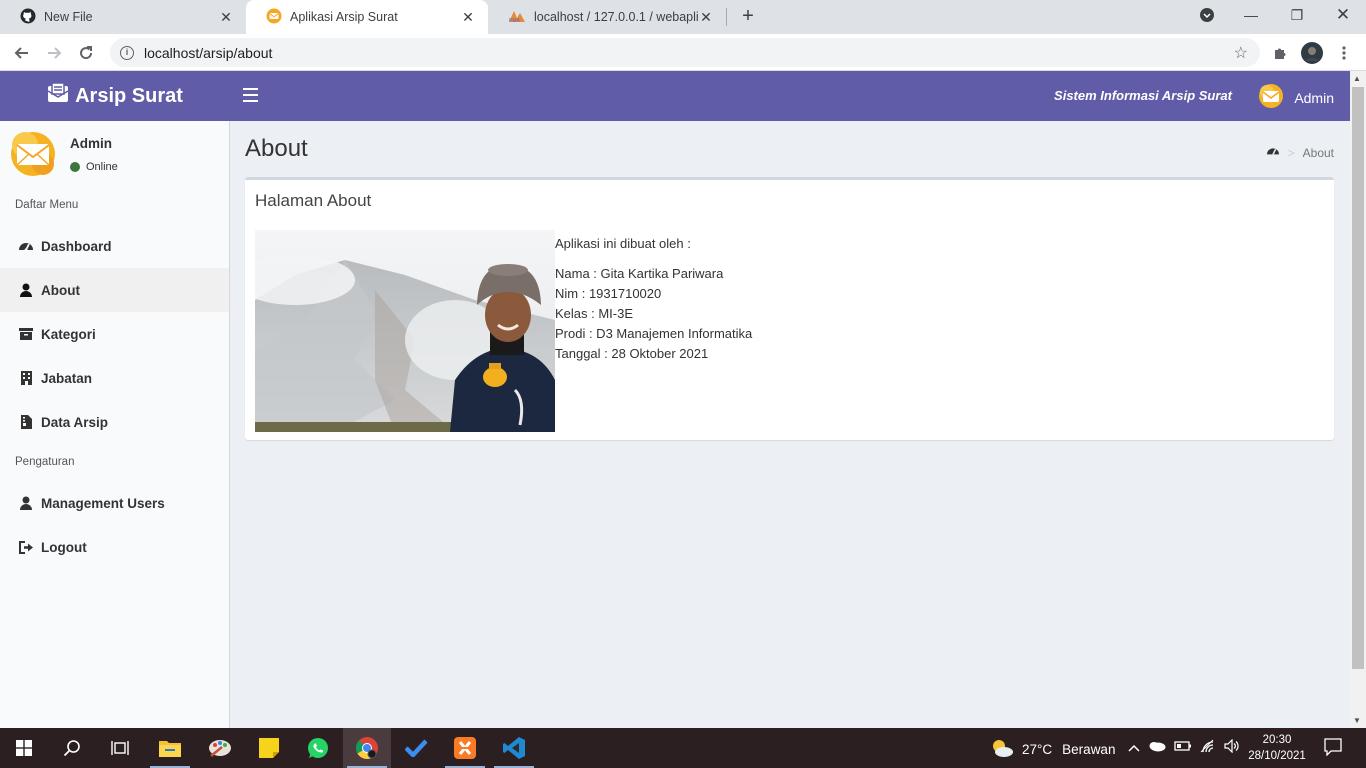  I want to click on address-bar: i localhost/arsip/about ☆, so click(685, 52).